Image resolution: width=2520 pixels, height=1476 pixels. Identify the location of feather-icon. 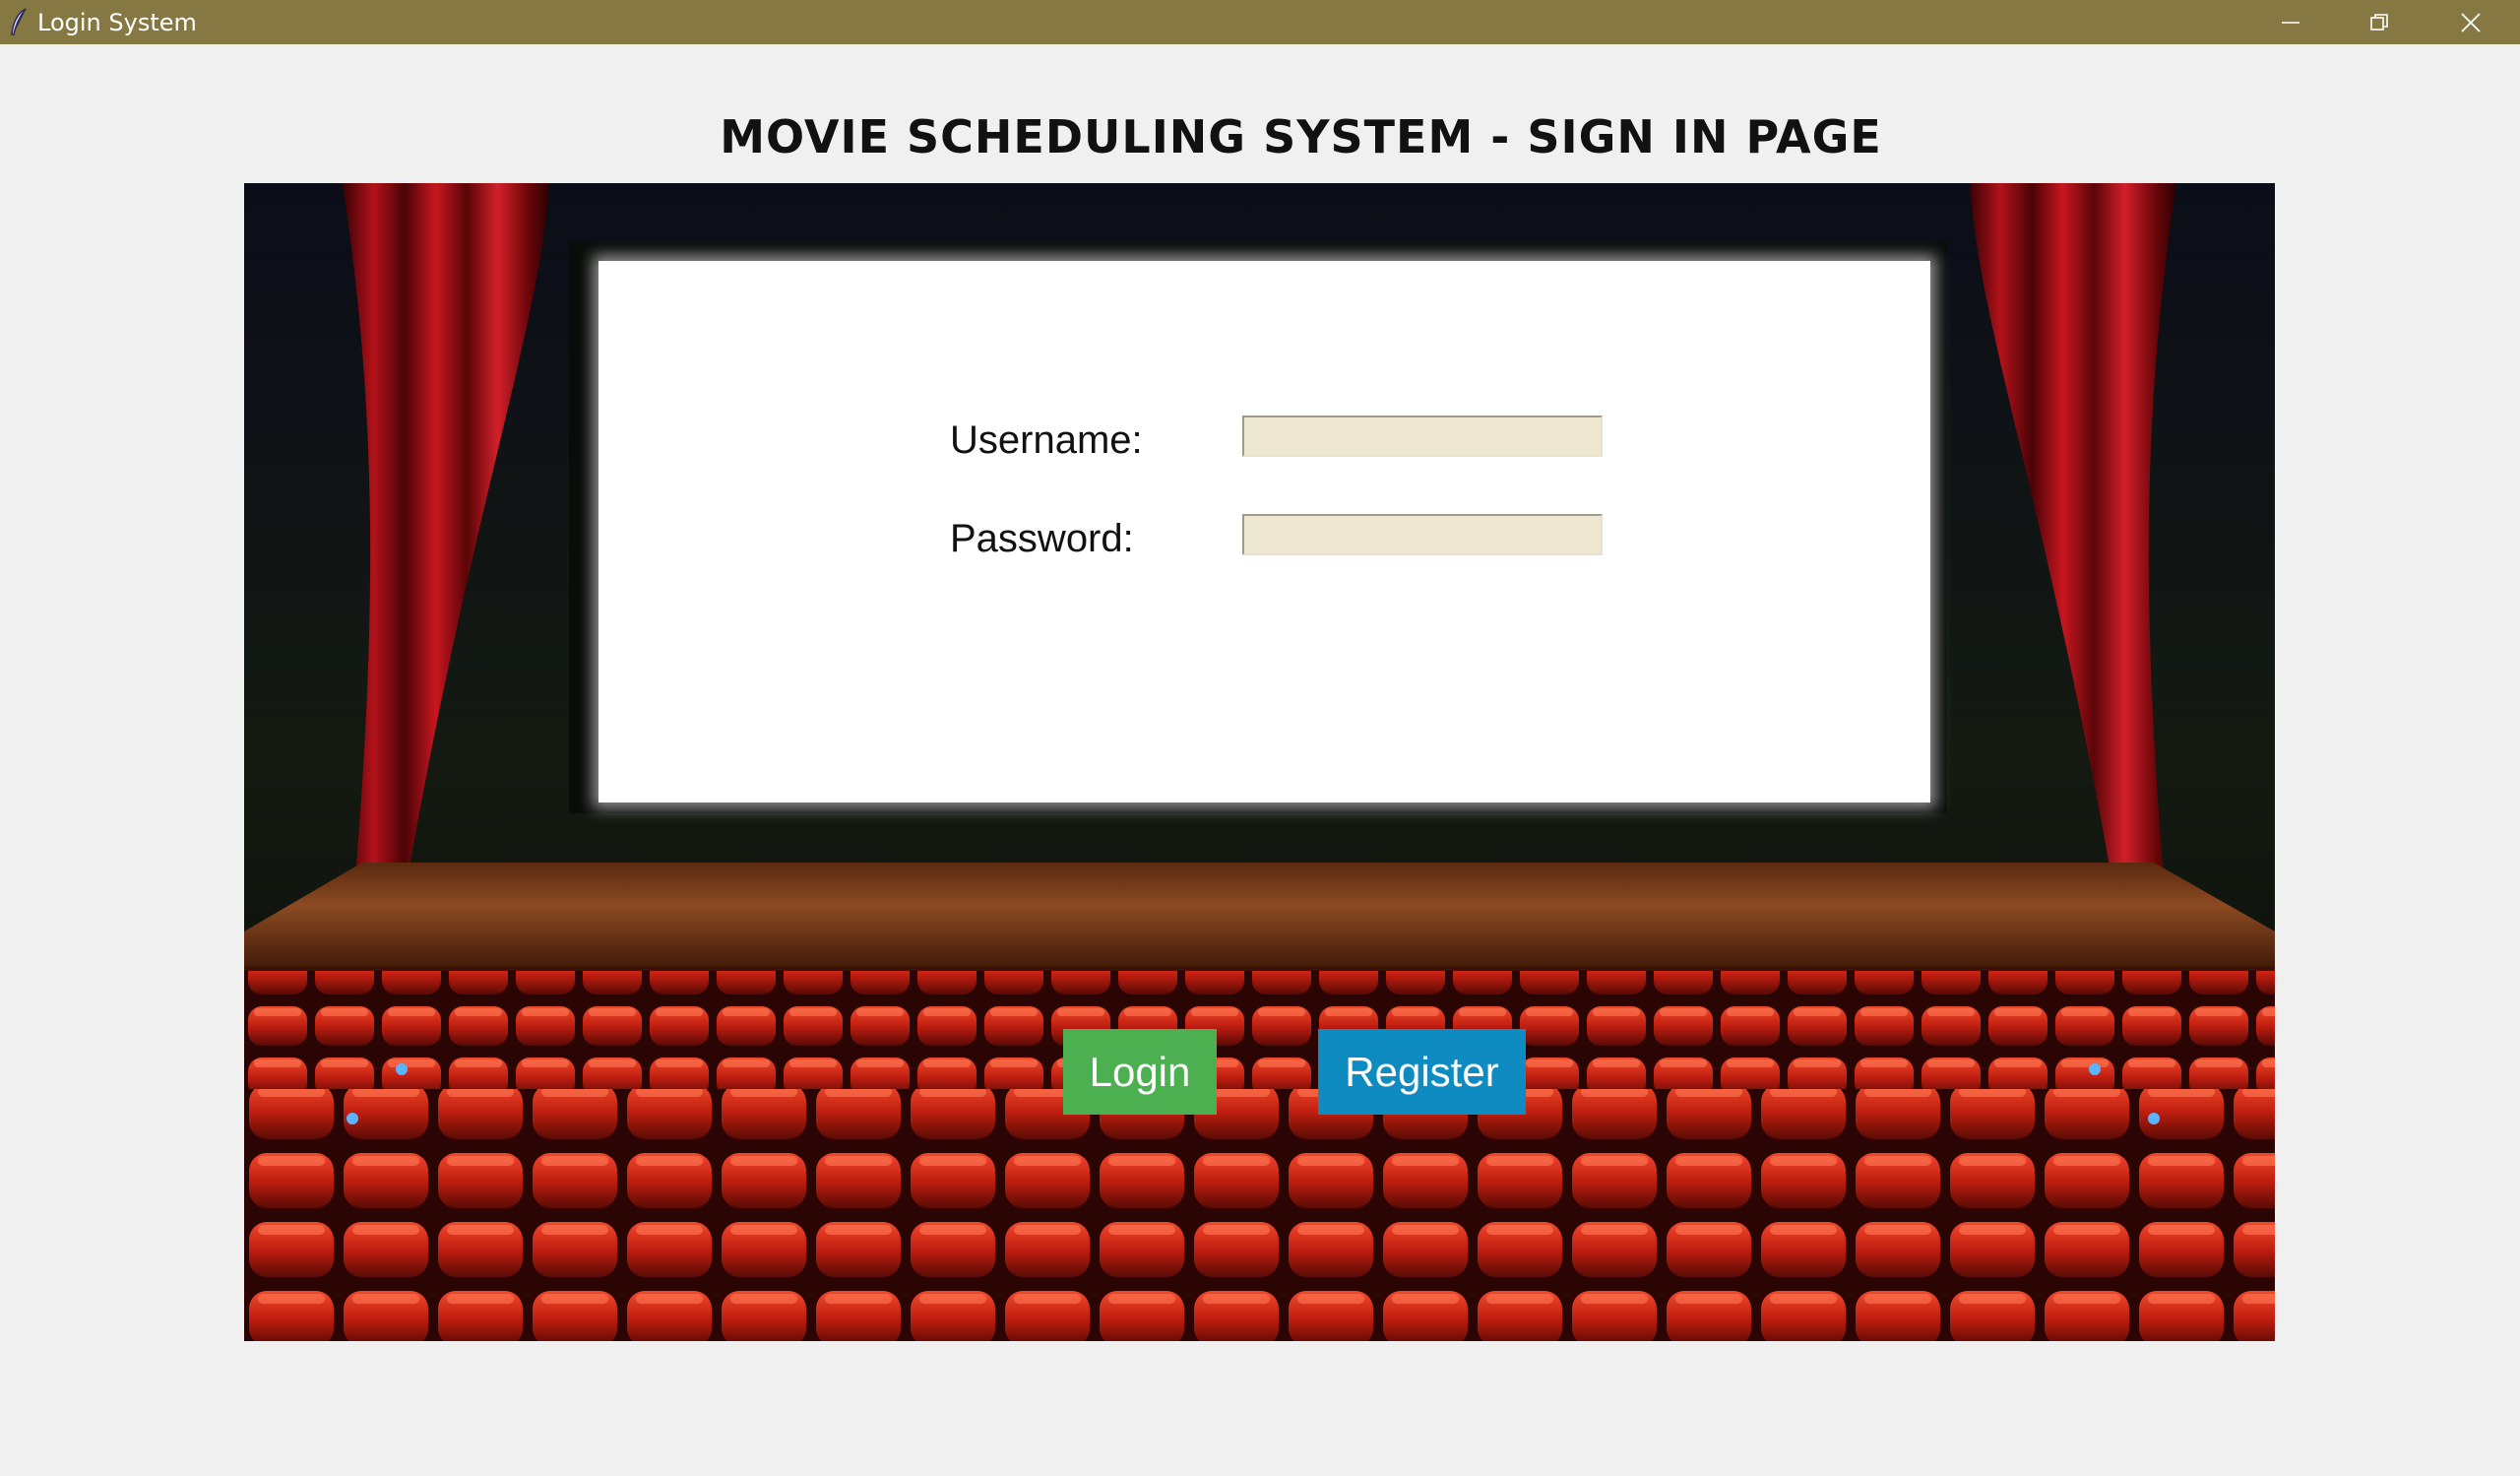
(19, 21).